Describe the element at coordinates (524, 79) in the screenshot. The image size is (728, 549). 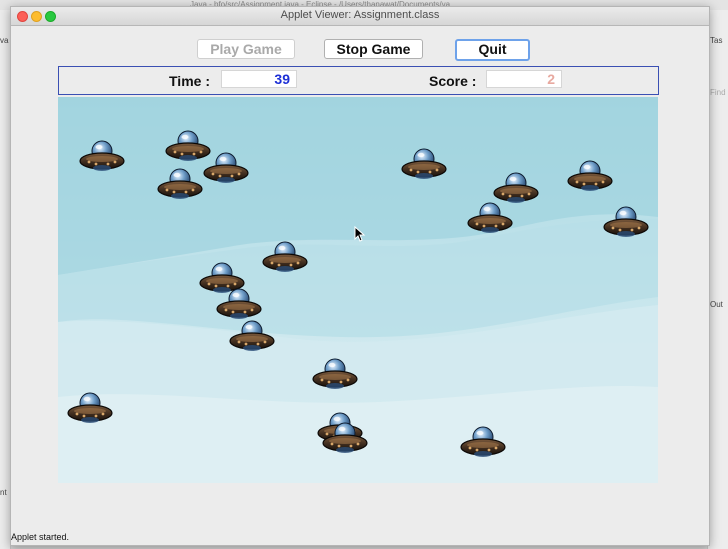
I see `score-field: 2` at that location.